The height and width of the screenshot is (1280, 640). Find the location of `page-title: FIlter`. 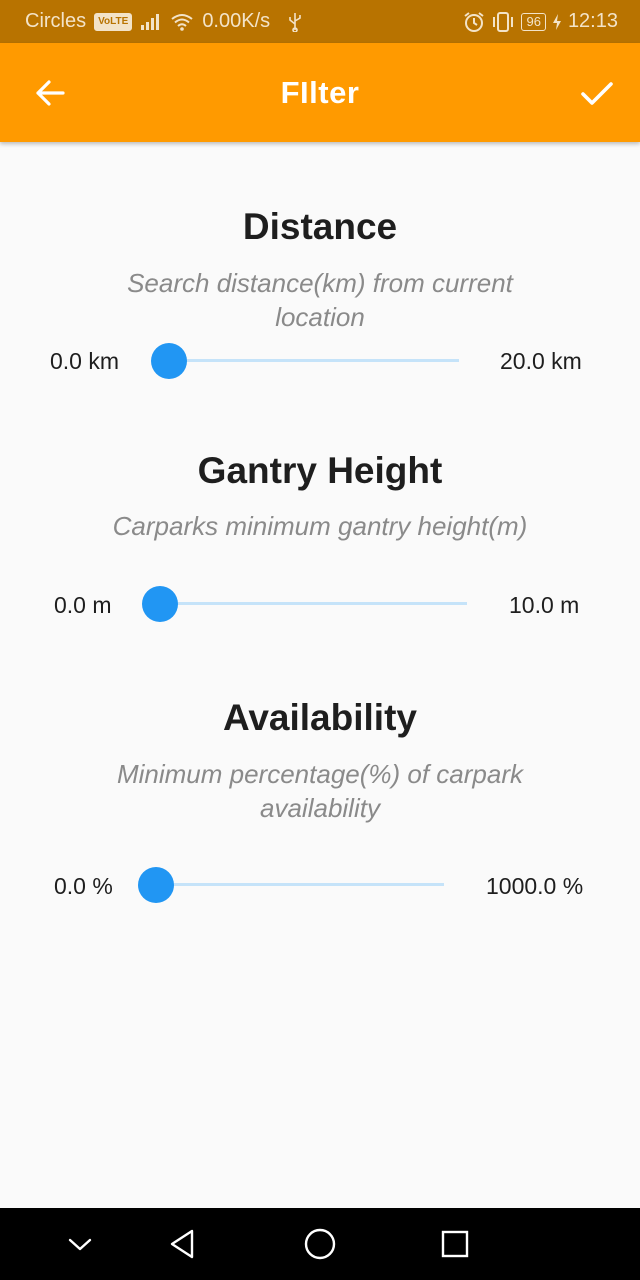

page-title: FIlter is located at coordinates (320, 92).